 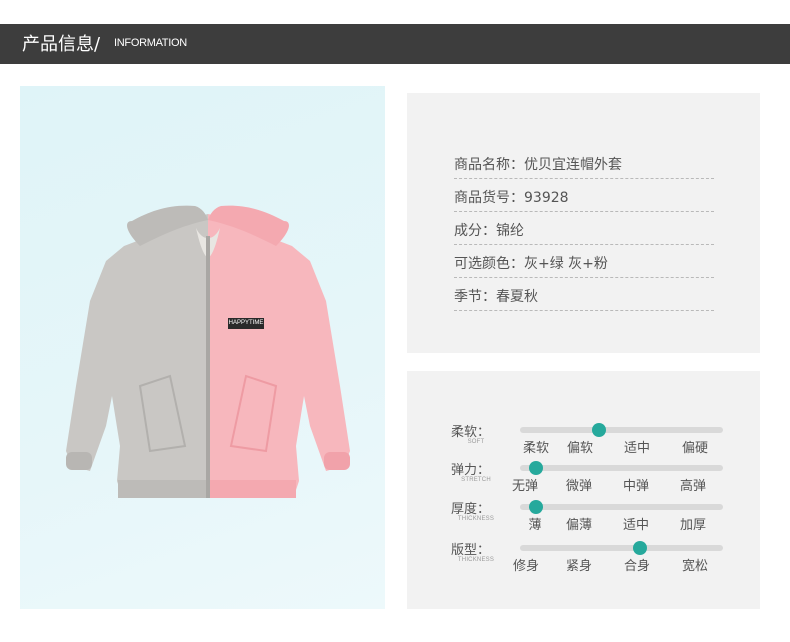 What do you see at coordinates (471, 470) in the screenshot?
I see `attr-label: 弹力：` at bounding box center [471, 470].